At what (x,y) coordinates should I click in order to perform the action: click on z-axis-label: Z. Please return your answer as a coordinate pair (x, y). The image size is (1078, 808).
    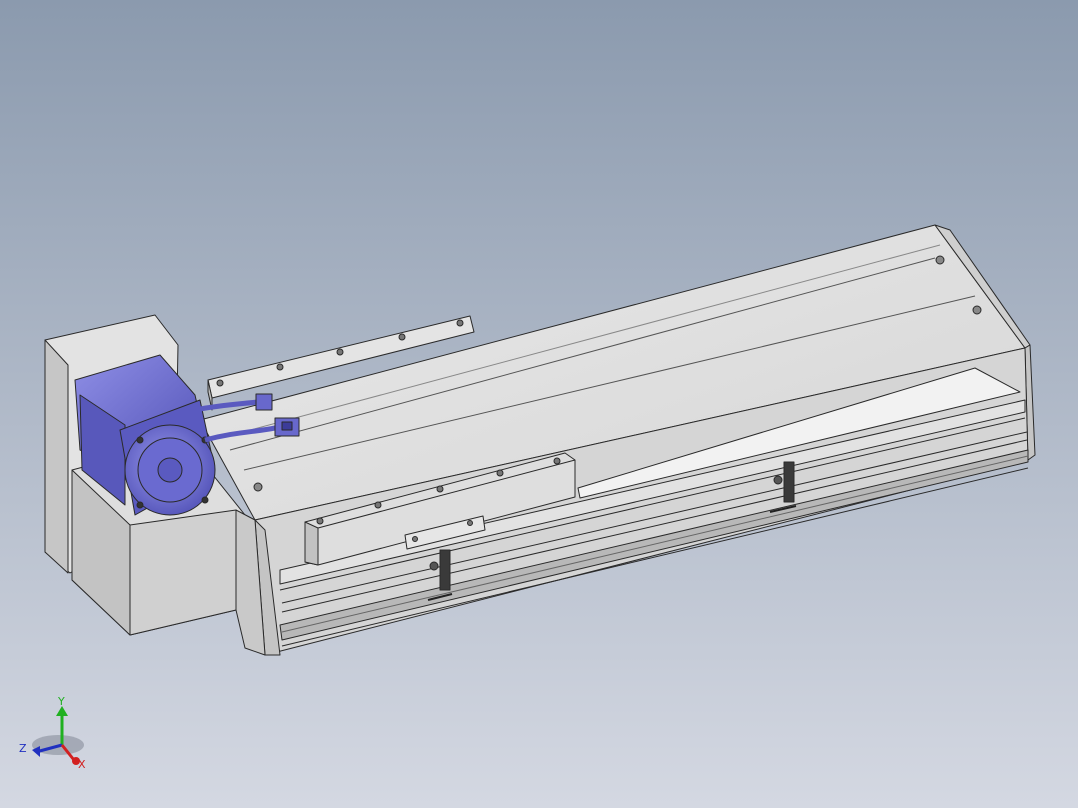
    Looking at the image, I should click on (23, 748).